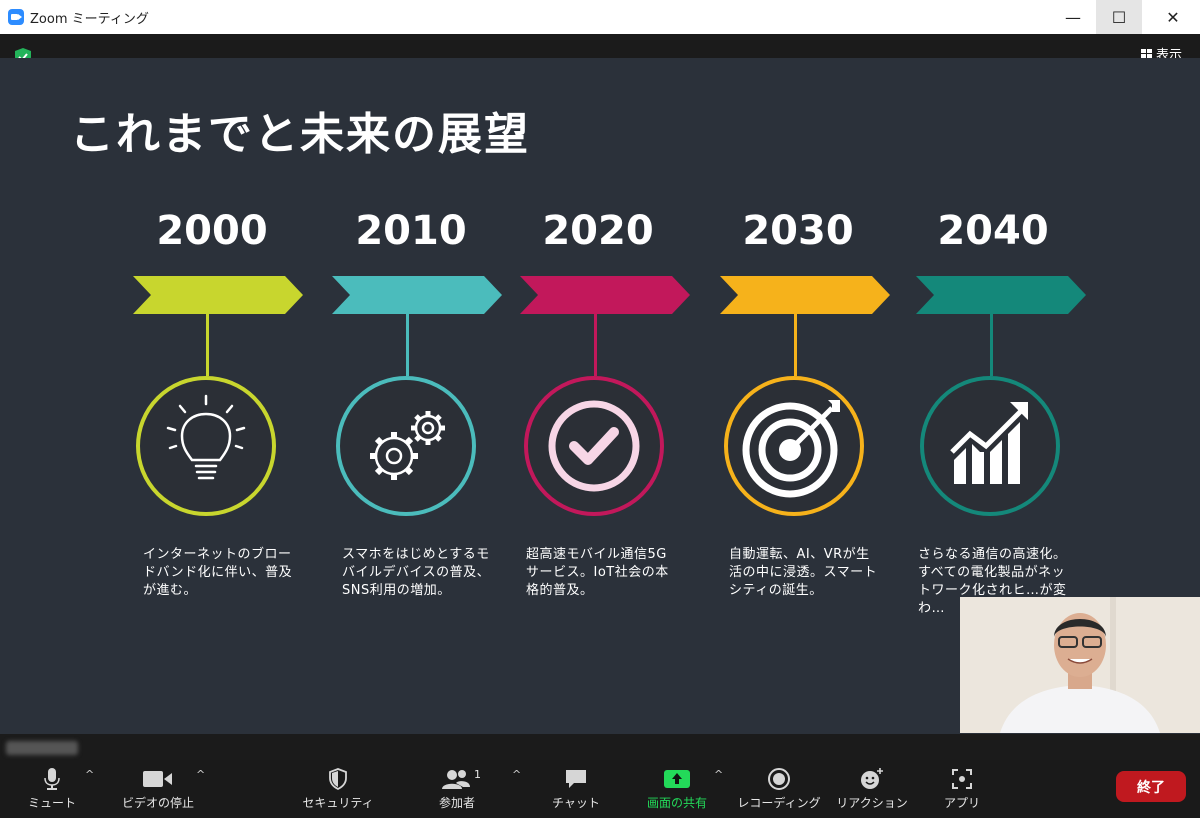  I want to click on window-title: Zoom ミーティング, so click(89, 19).